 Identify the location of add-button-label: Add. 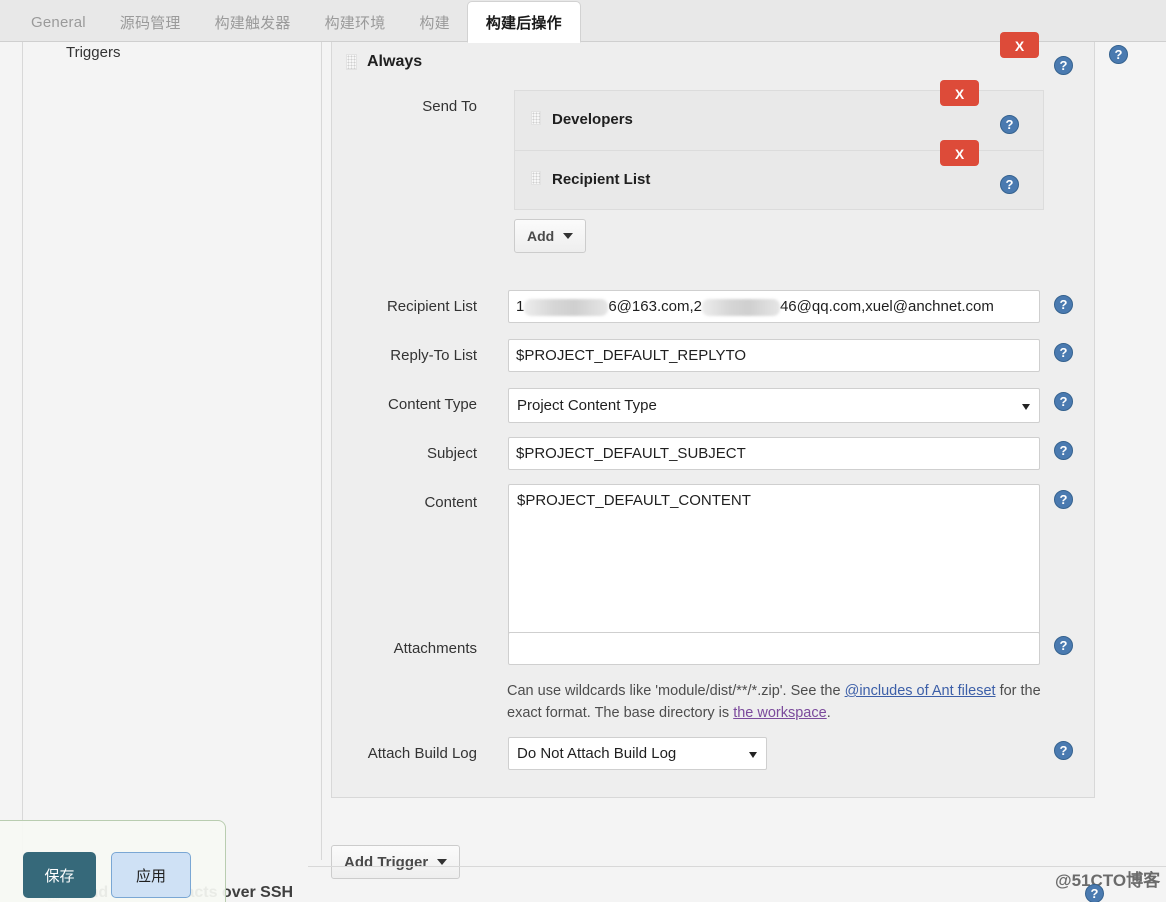
(541, 236).